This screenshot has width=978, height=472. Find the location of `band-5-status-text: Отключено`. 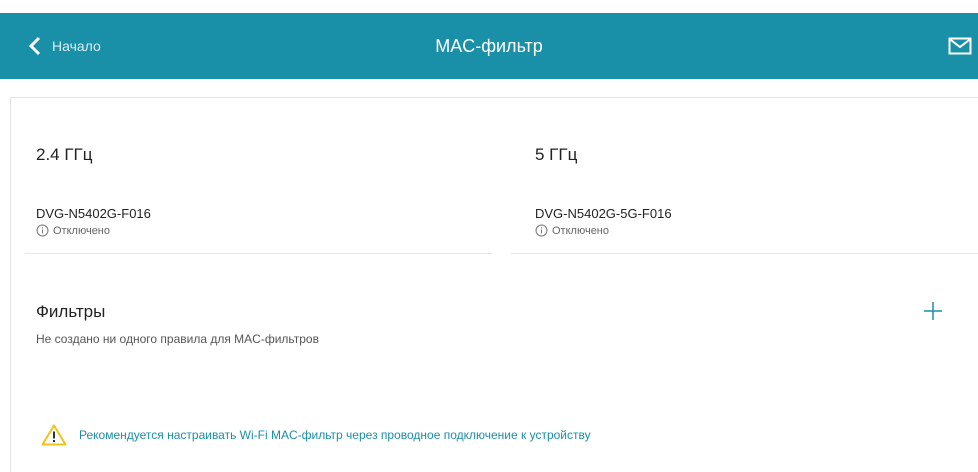

band-5-status-text: Отключено is located at coordinates (580, 230).